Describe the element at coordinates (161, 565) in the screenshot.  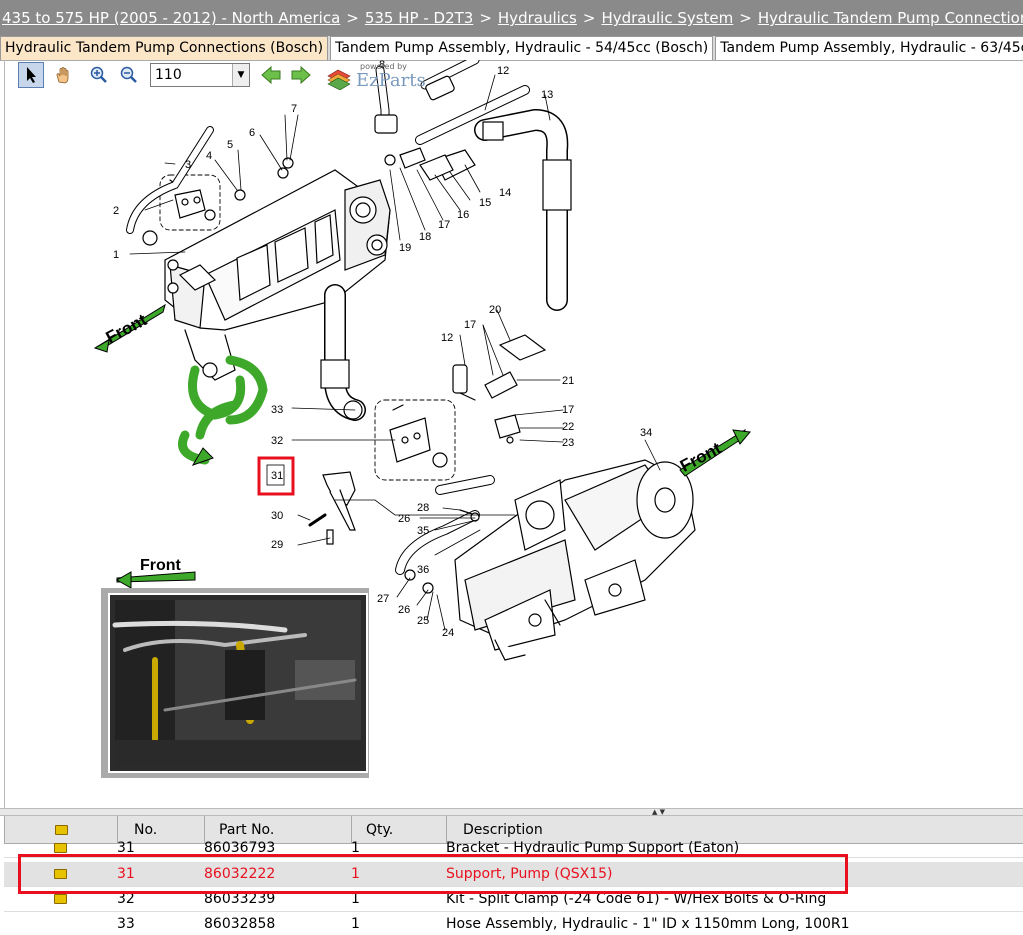
I see `front-label-photo: Front` at that location.